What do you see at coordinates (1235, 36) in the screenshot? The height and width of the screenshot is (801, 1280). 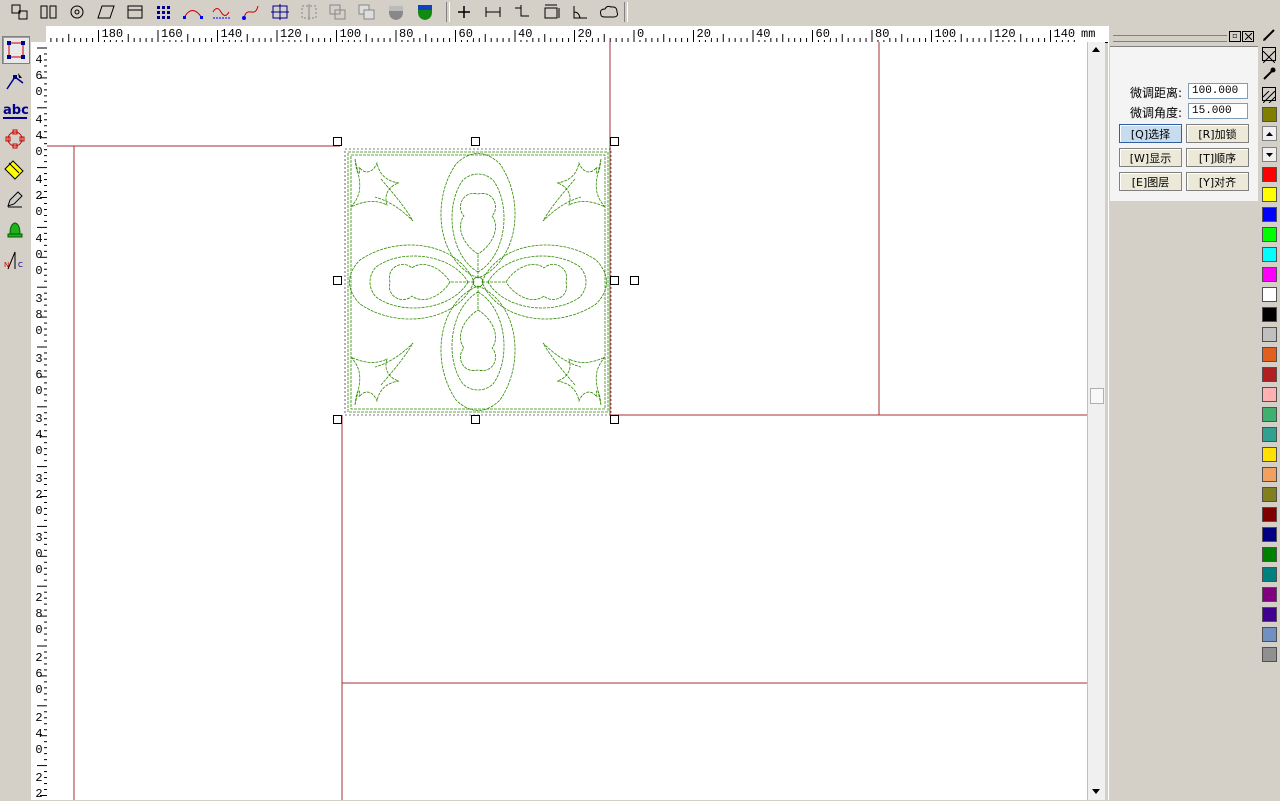 I see `restore-icon: ▫` at bounding box center [1235, 36].